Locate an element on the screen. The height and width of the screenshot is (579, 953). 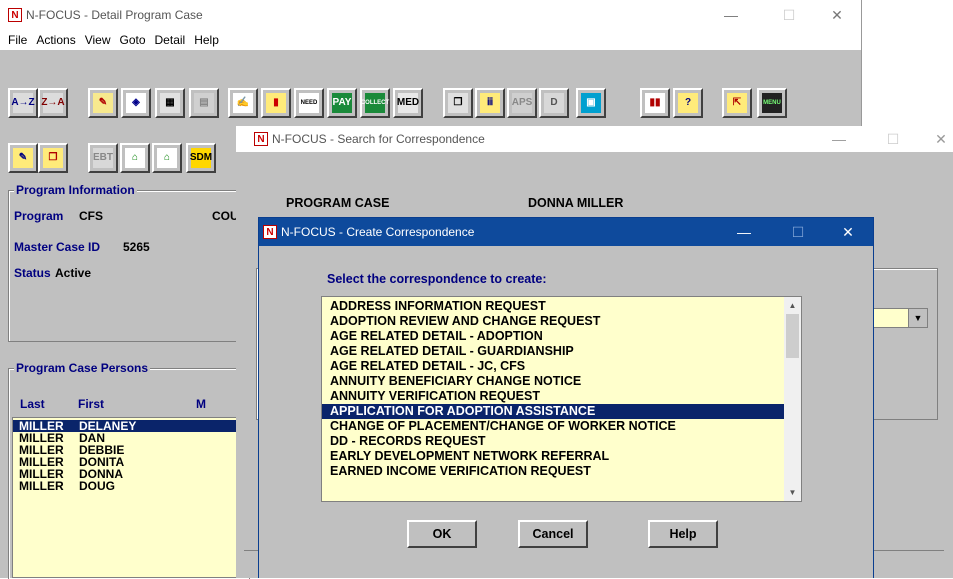
eraser-icon: ◈ is located at coordinates (136, 103).